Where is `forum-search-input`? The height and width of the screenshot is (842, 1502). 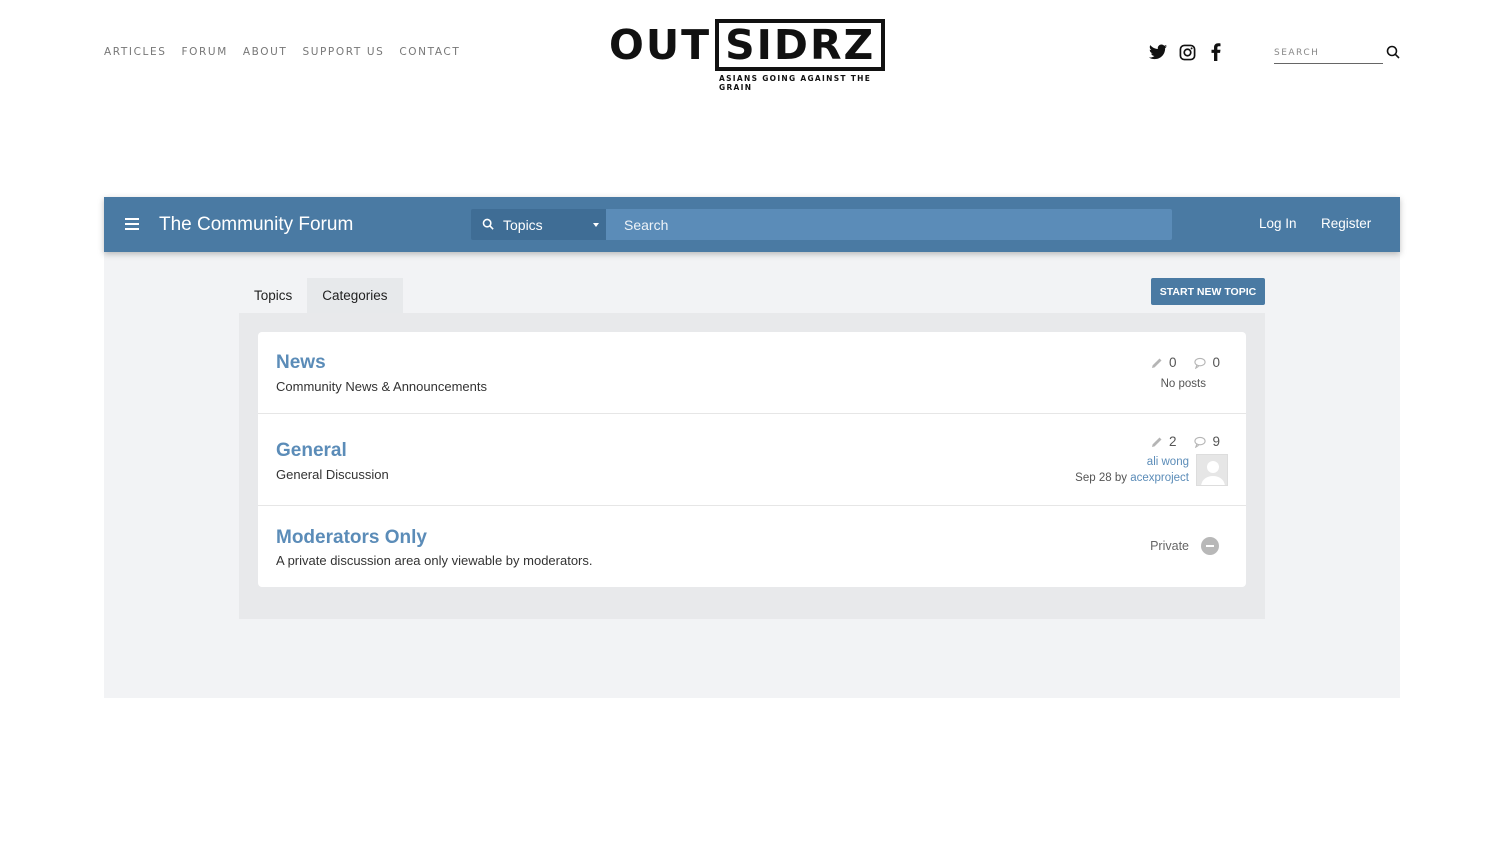 forum-search-input is located at coordinates (889, 224).